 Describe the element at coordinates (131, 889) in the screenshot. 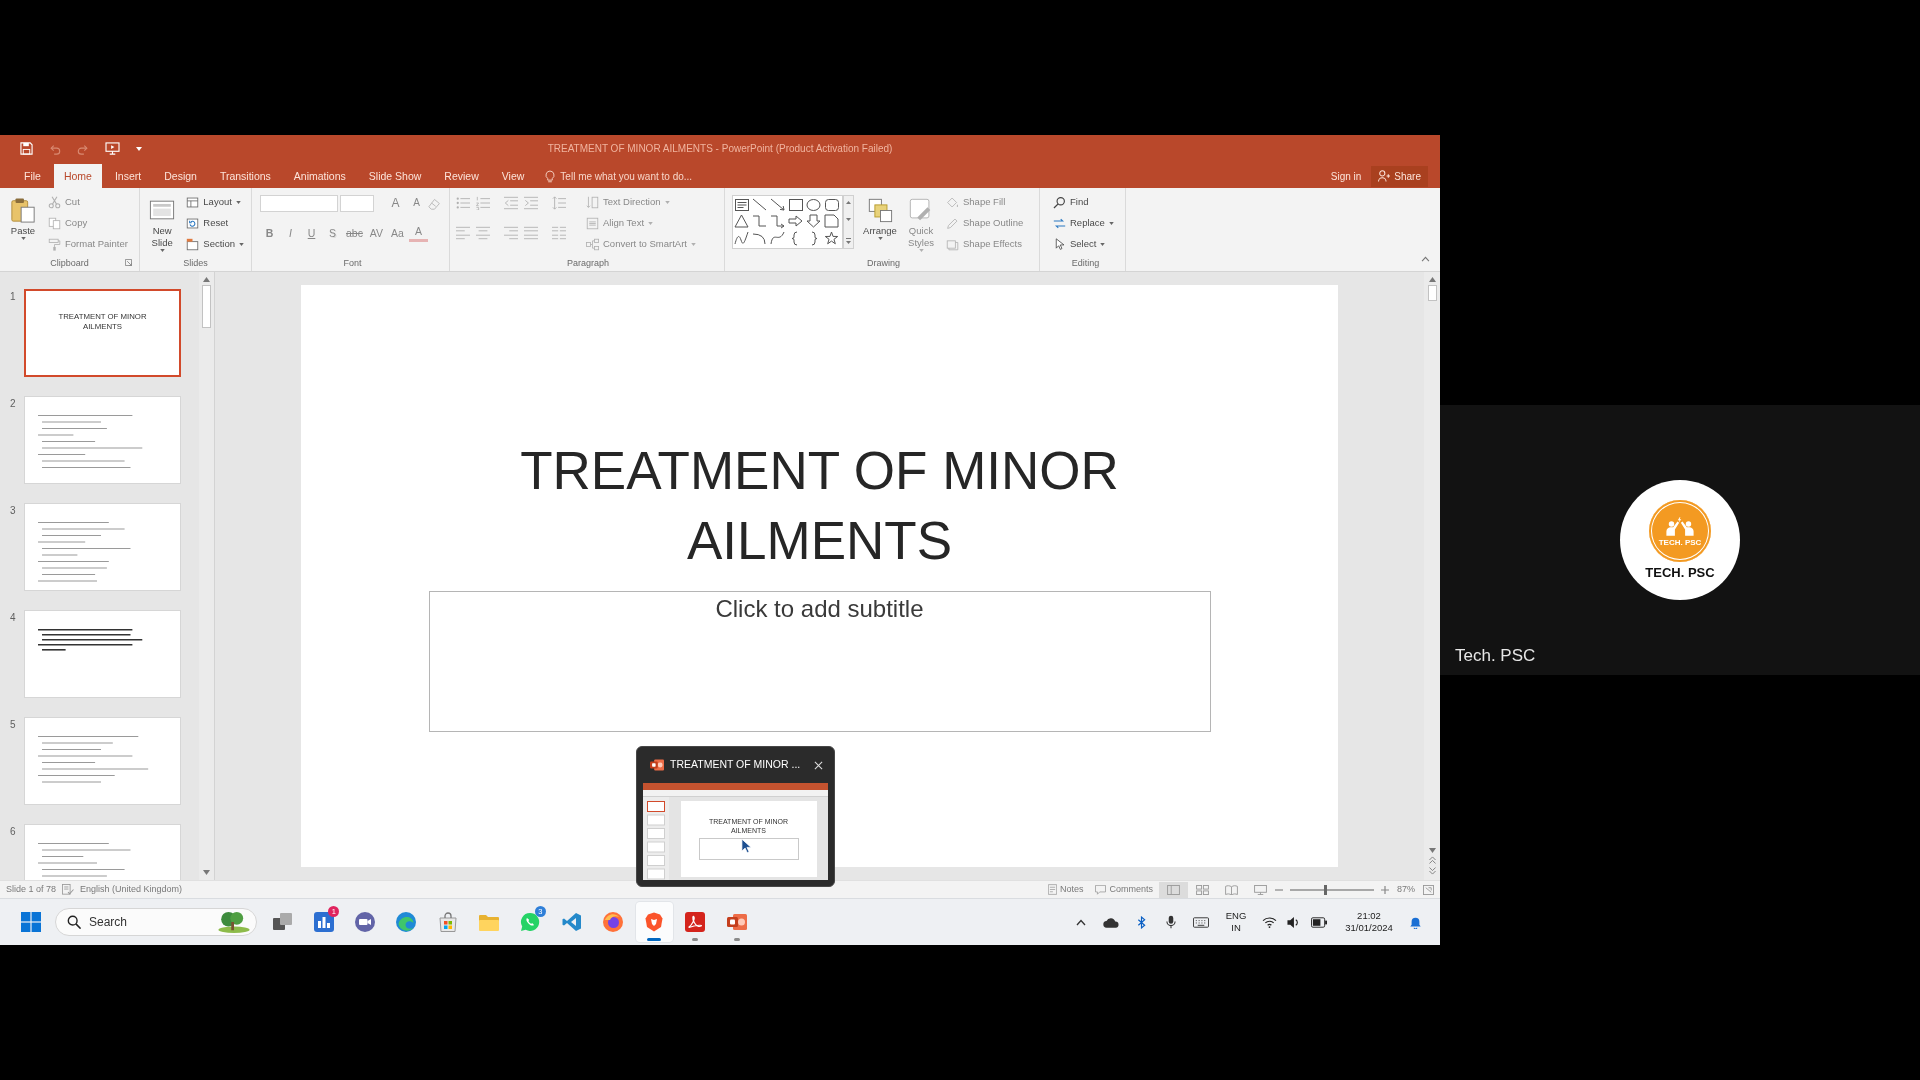

I see `language-label: English (United Kingdom)` at that location.